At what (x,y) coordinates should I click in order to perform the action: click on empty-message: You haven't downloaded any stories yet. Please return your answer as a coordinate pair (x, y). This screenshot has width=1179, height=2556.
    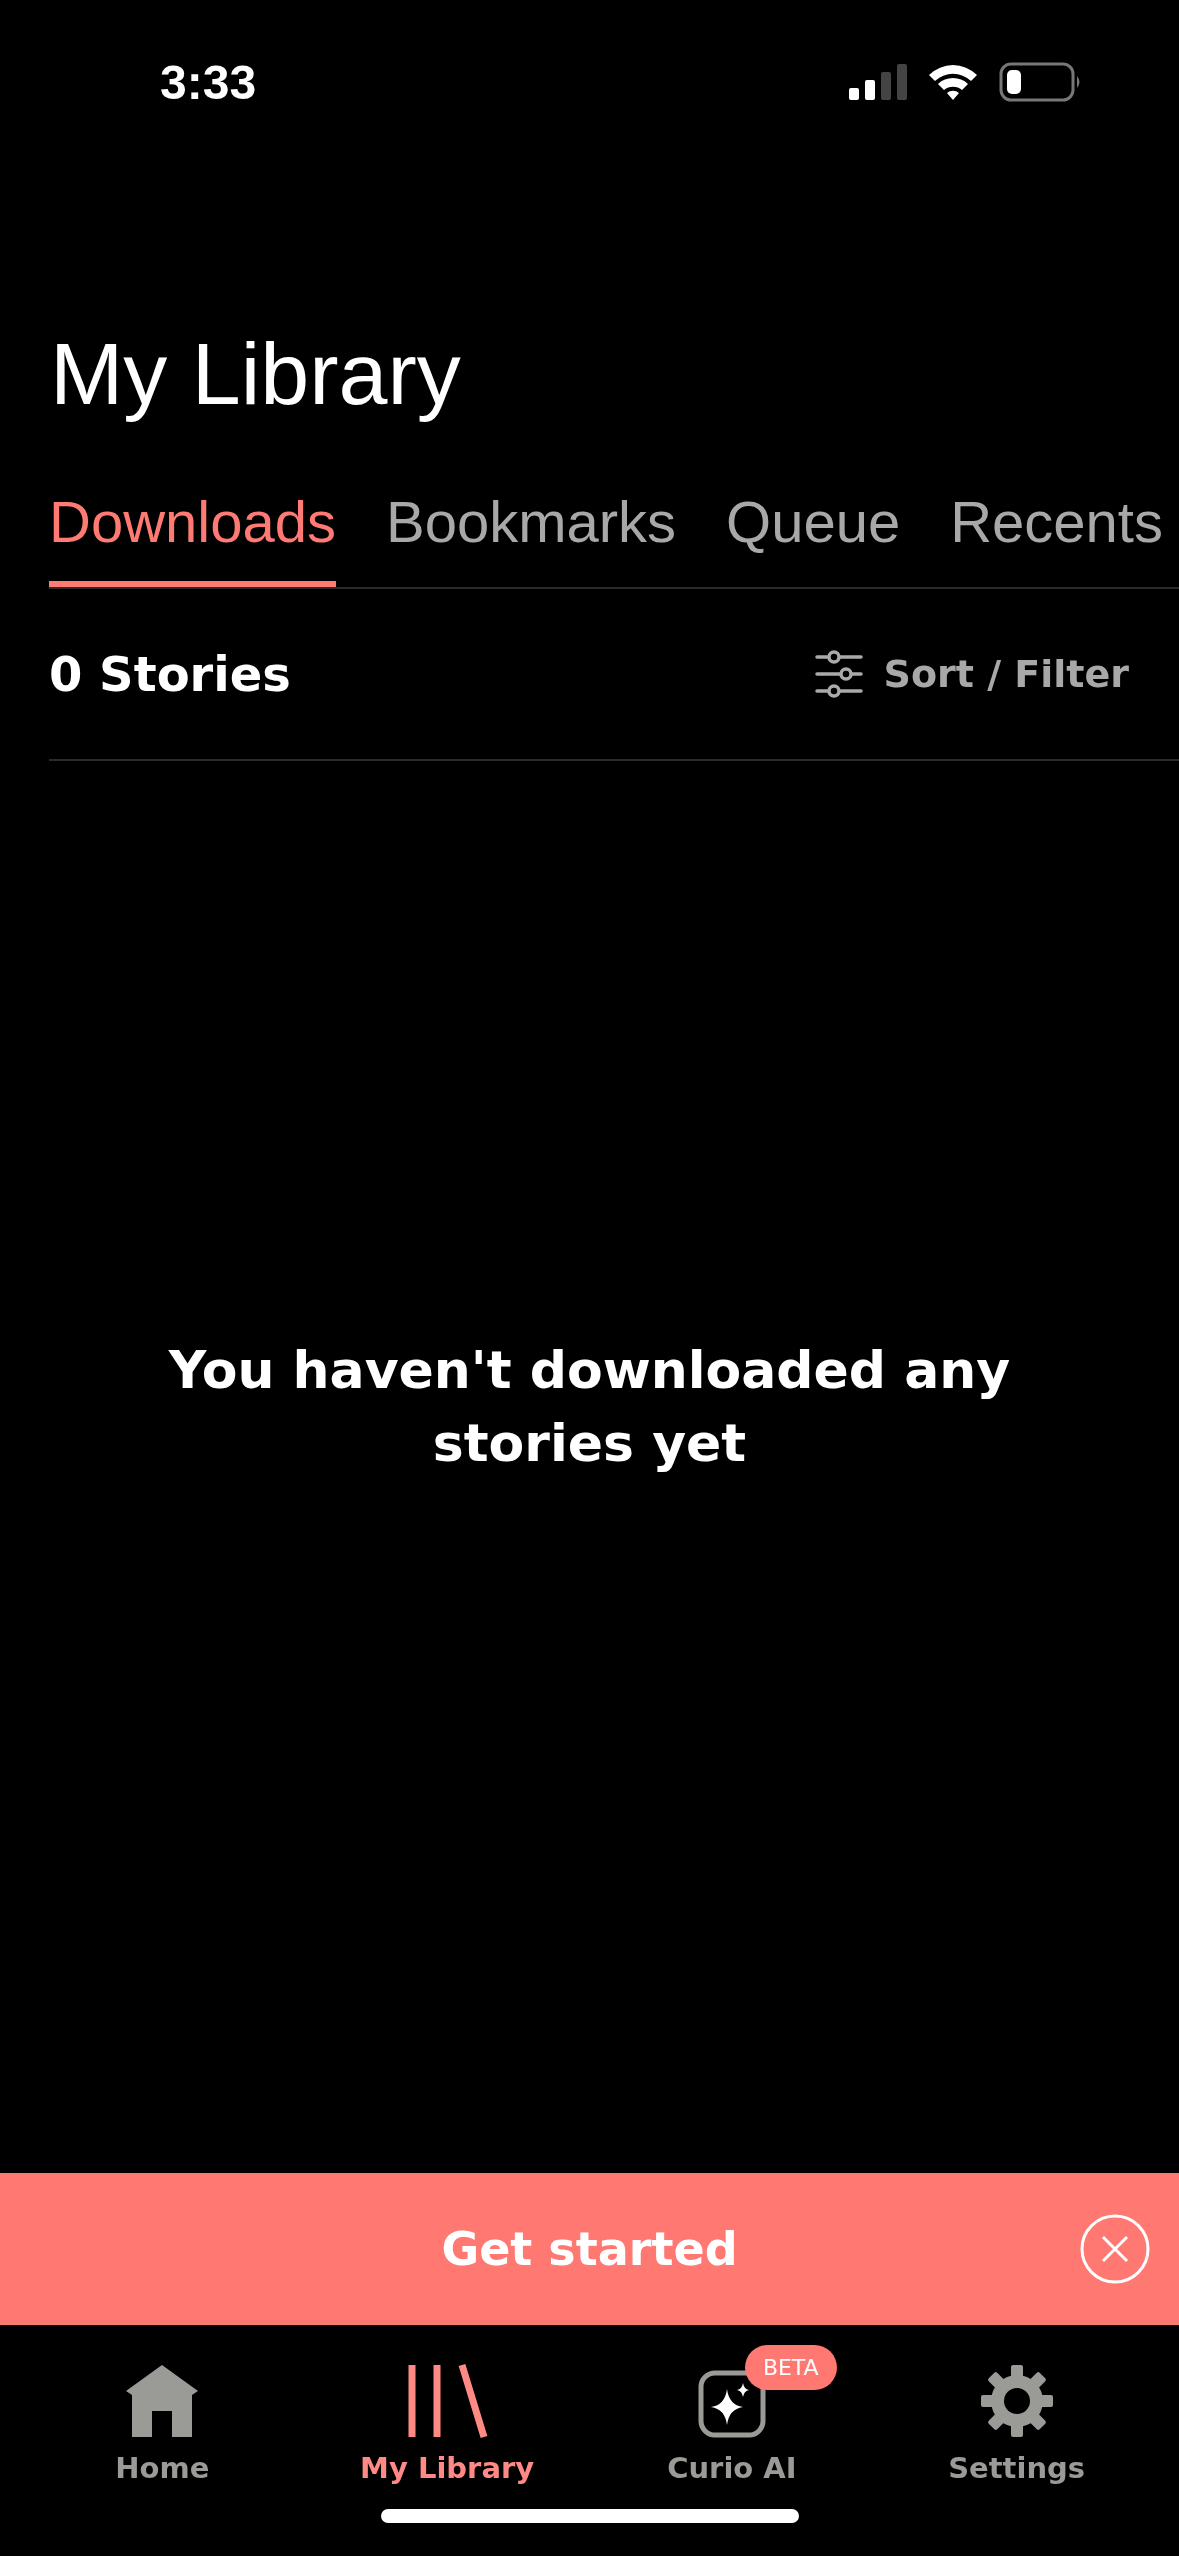
    Looking at the image, I should click on (589, 1407).